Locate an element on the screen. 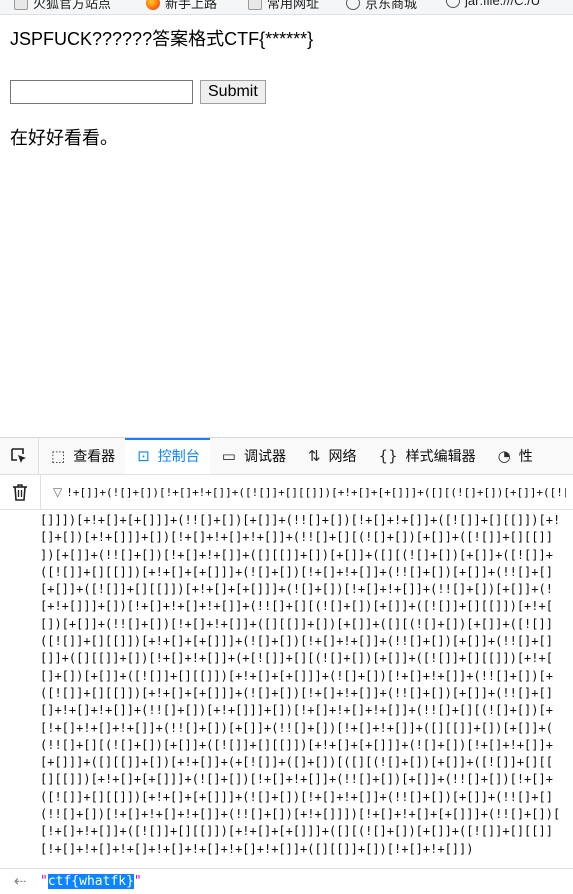  console-icon: ⊡ is located at coordinates (143, 456).